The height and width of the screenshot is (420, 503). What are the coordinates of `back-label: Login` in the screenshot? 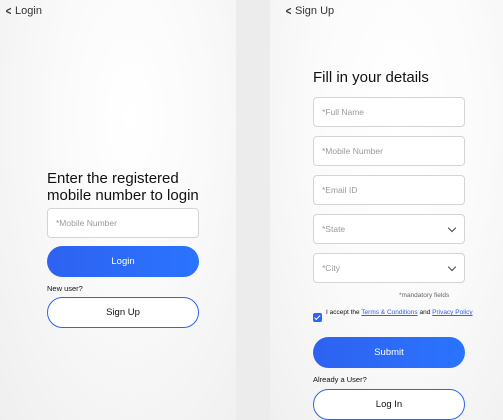 It's located at (28, 11).